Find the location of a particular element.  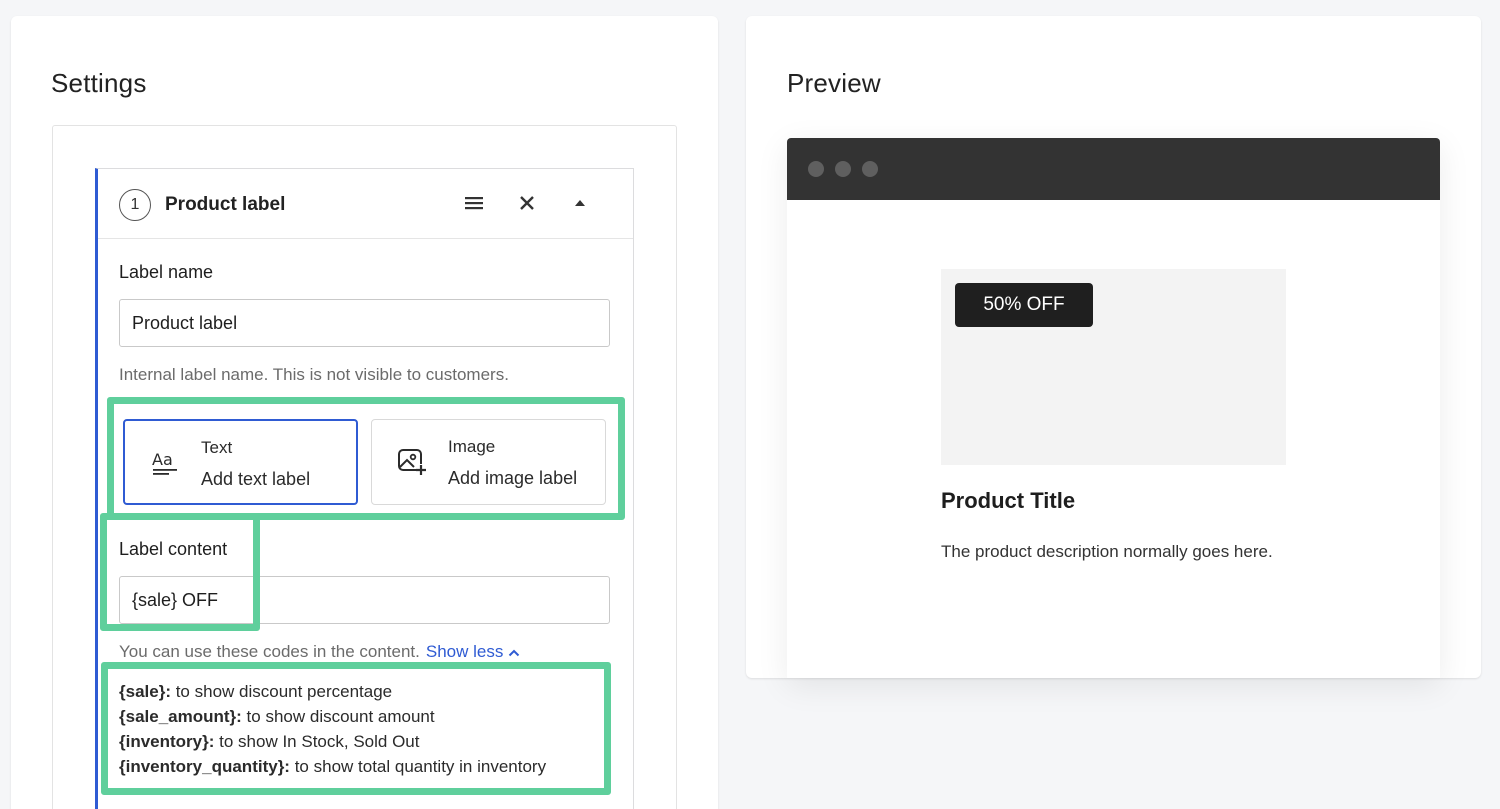

text-type-option: Aa Text Add text label is located at coordinates (240, 462).